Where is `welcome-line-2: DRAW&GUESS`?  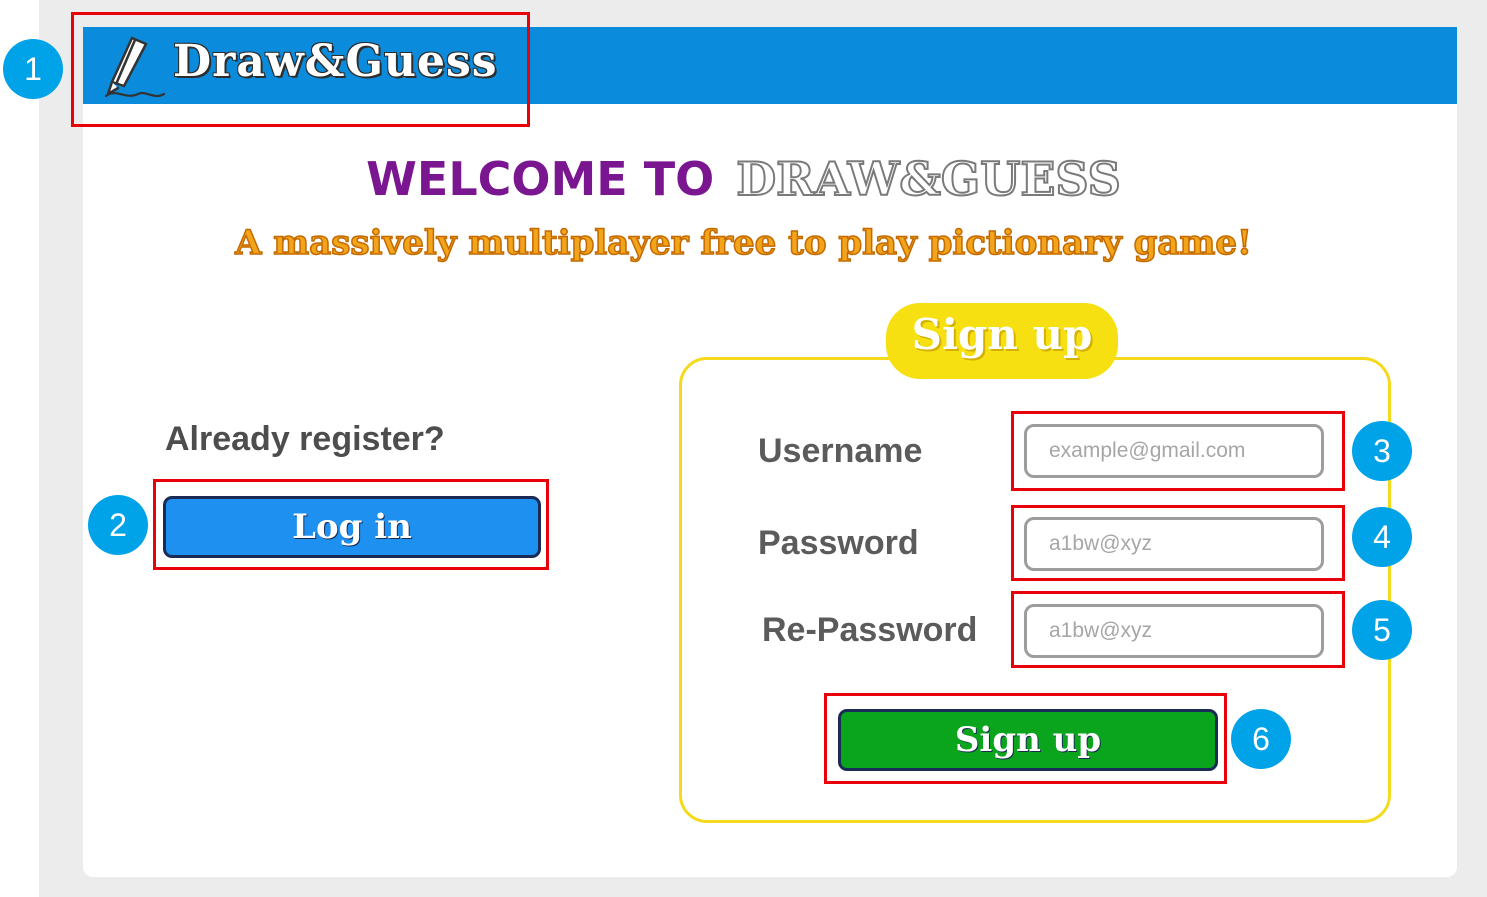
welcome-line-2: DRAW&GUESS is located at coordinates (928, 179).